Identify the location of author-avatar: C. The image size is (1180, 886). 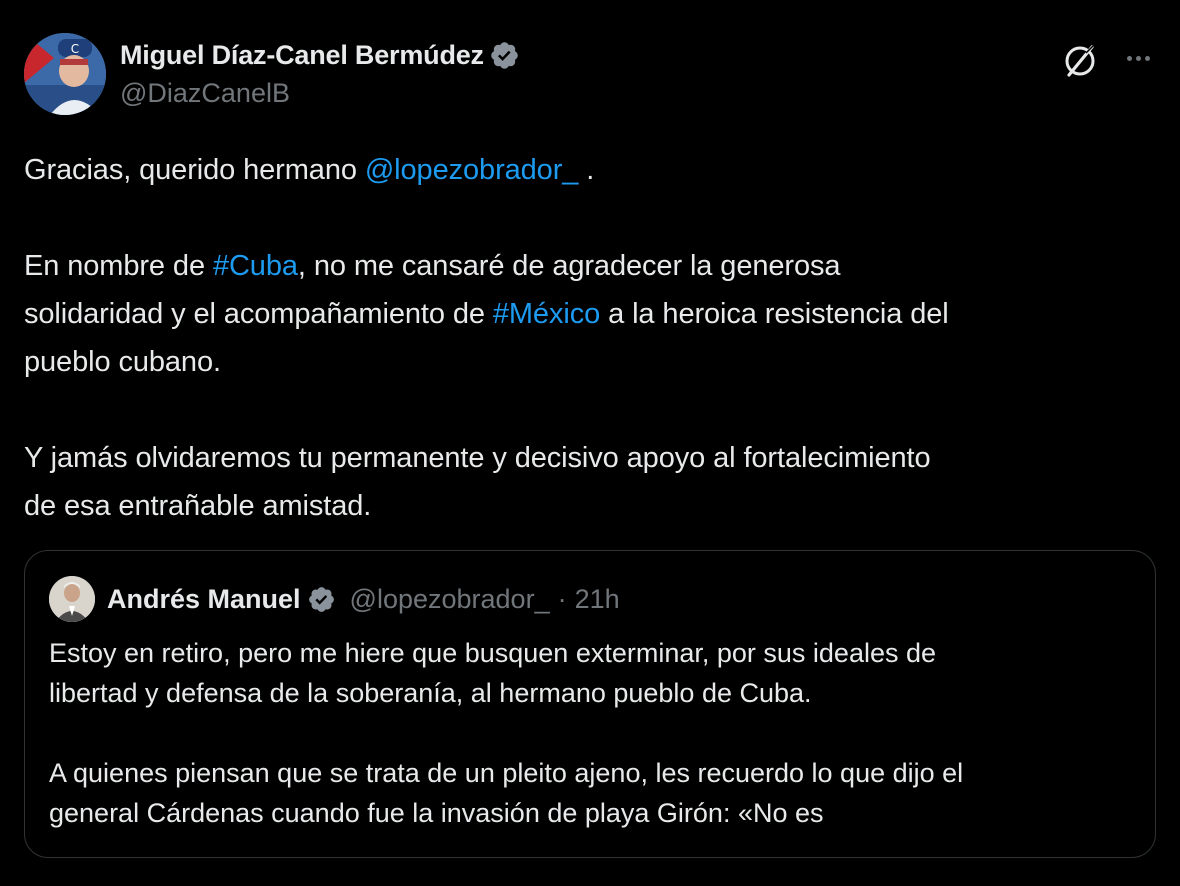
(65, 74).